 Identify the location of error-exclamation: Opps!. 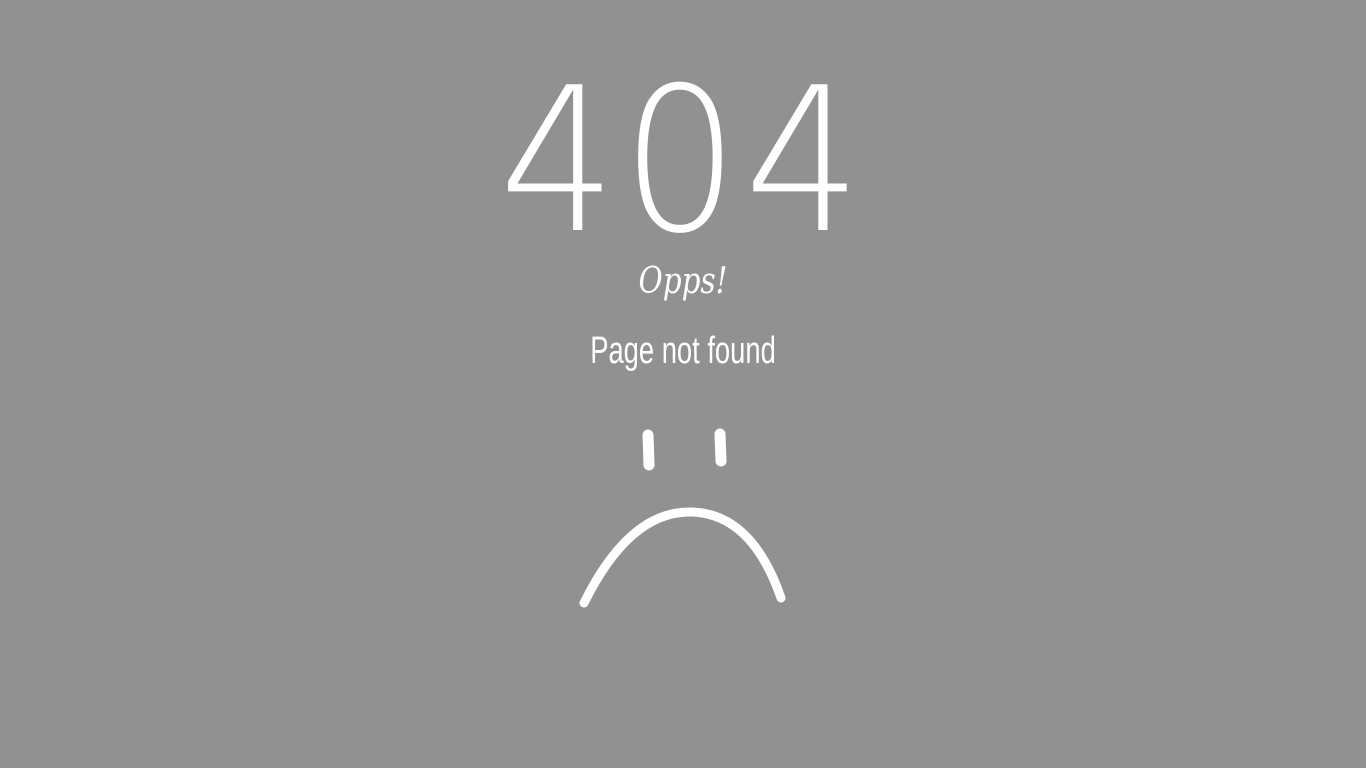
(683, 281).